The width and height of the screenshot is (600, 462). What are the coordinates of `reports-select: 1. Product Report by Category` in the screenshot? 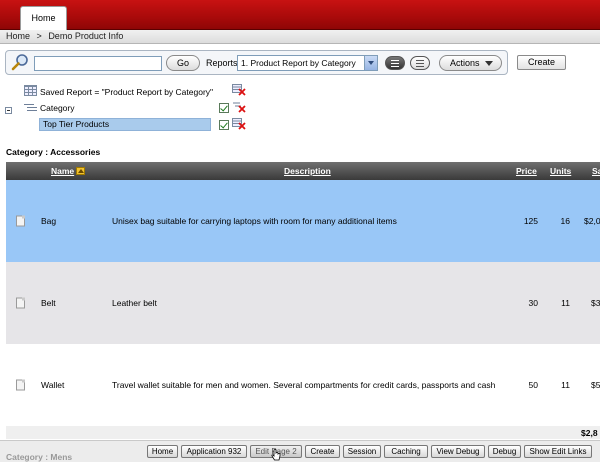 It's located at (307, 63).